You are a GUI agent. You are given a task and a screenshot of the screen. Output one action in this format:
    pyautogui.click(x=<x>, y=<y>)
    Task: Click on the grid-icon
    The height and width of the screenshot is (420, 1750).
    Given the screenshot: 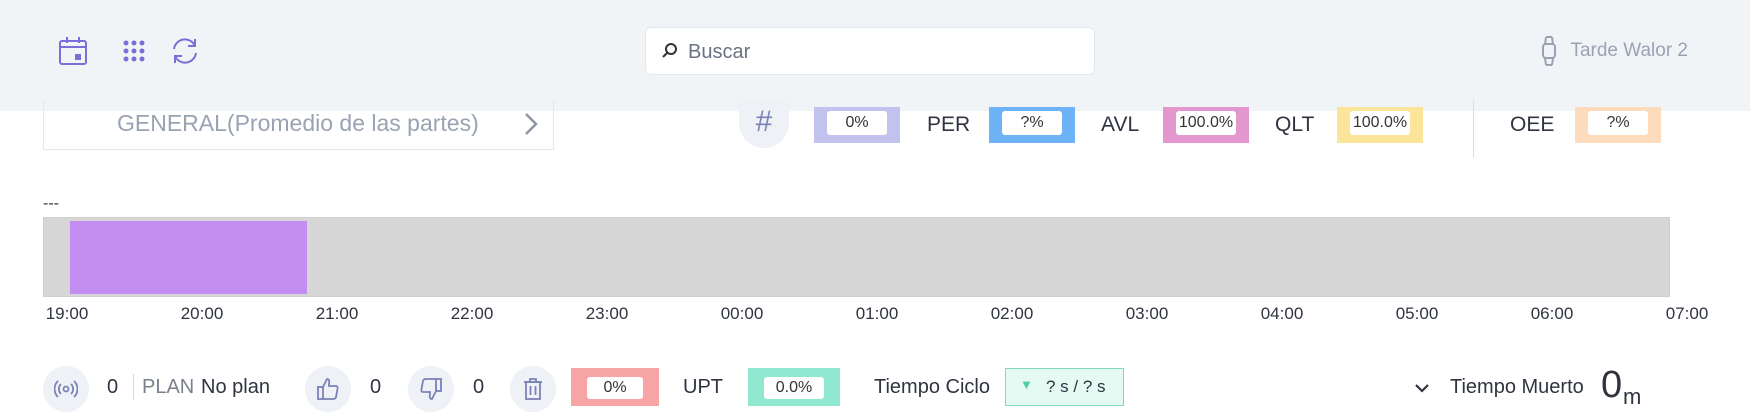 What is the action you would take?
    pyautogui.click(x=134, y=51)
    